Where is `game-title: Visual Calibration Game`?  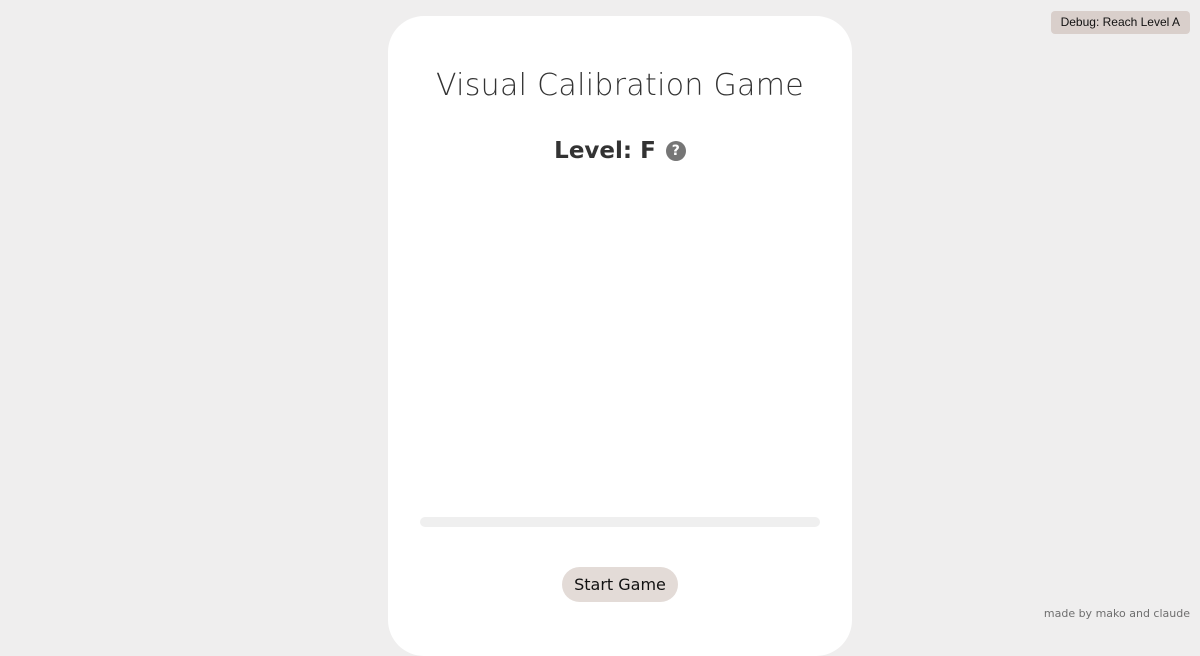
game-title: Visual Calibration Game is located at coordinates (620, 85).